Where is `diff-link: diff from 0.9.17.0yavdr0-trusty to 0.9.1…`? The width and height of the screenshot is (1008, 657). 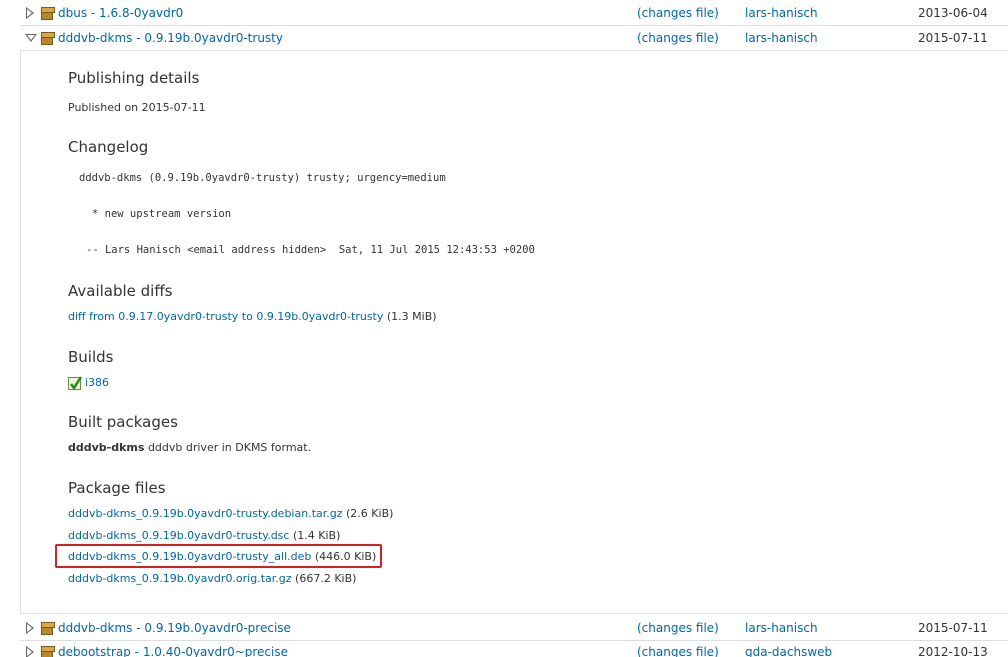 diff-link: diff from 0.9.17.0yavdr0-trusty to 0.9.1… is located at coordinates (225, 316).